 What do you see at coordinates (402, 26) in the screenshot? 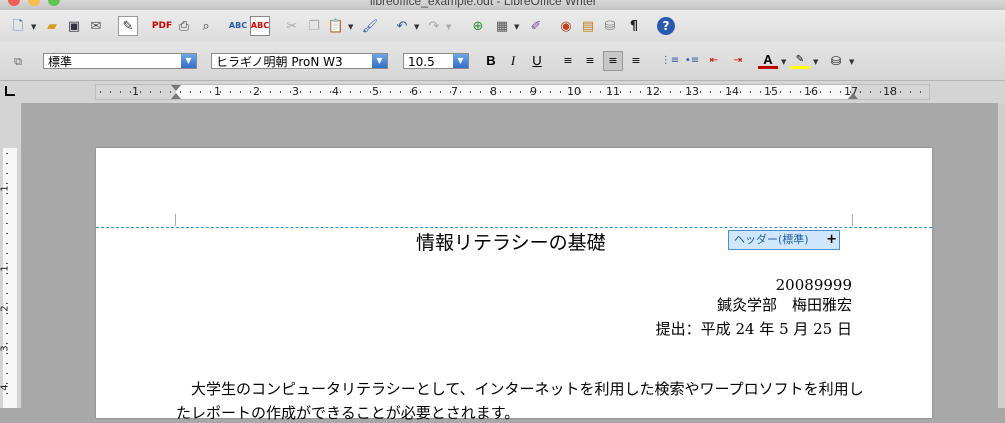
I see `undo-icon: ↶` at bounding box center [402, 26].